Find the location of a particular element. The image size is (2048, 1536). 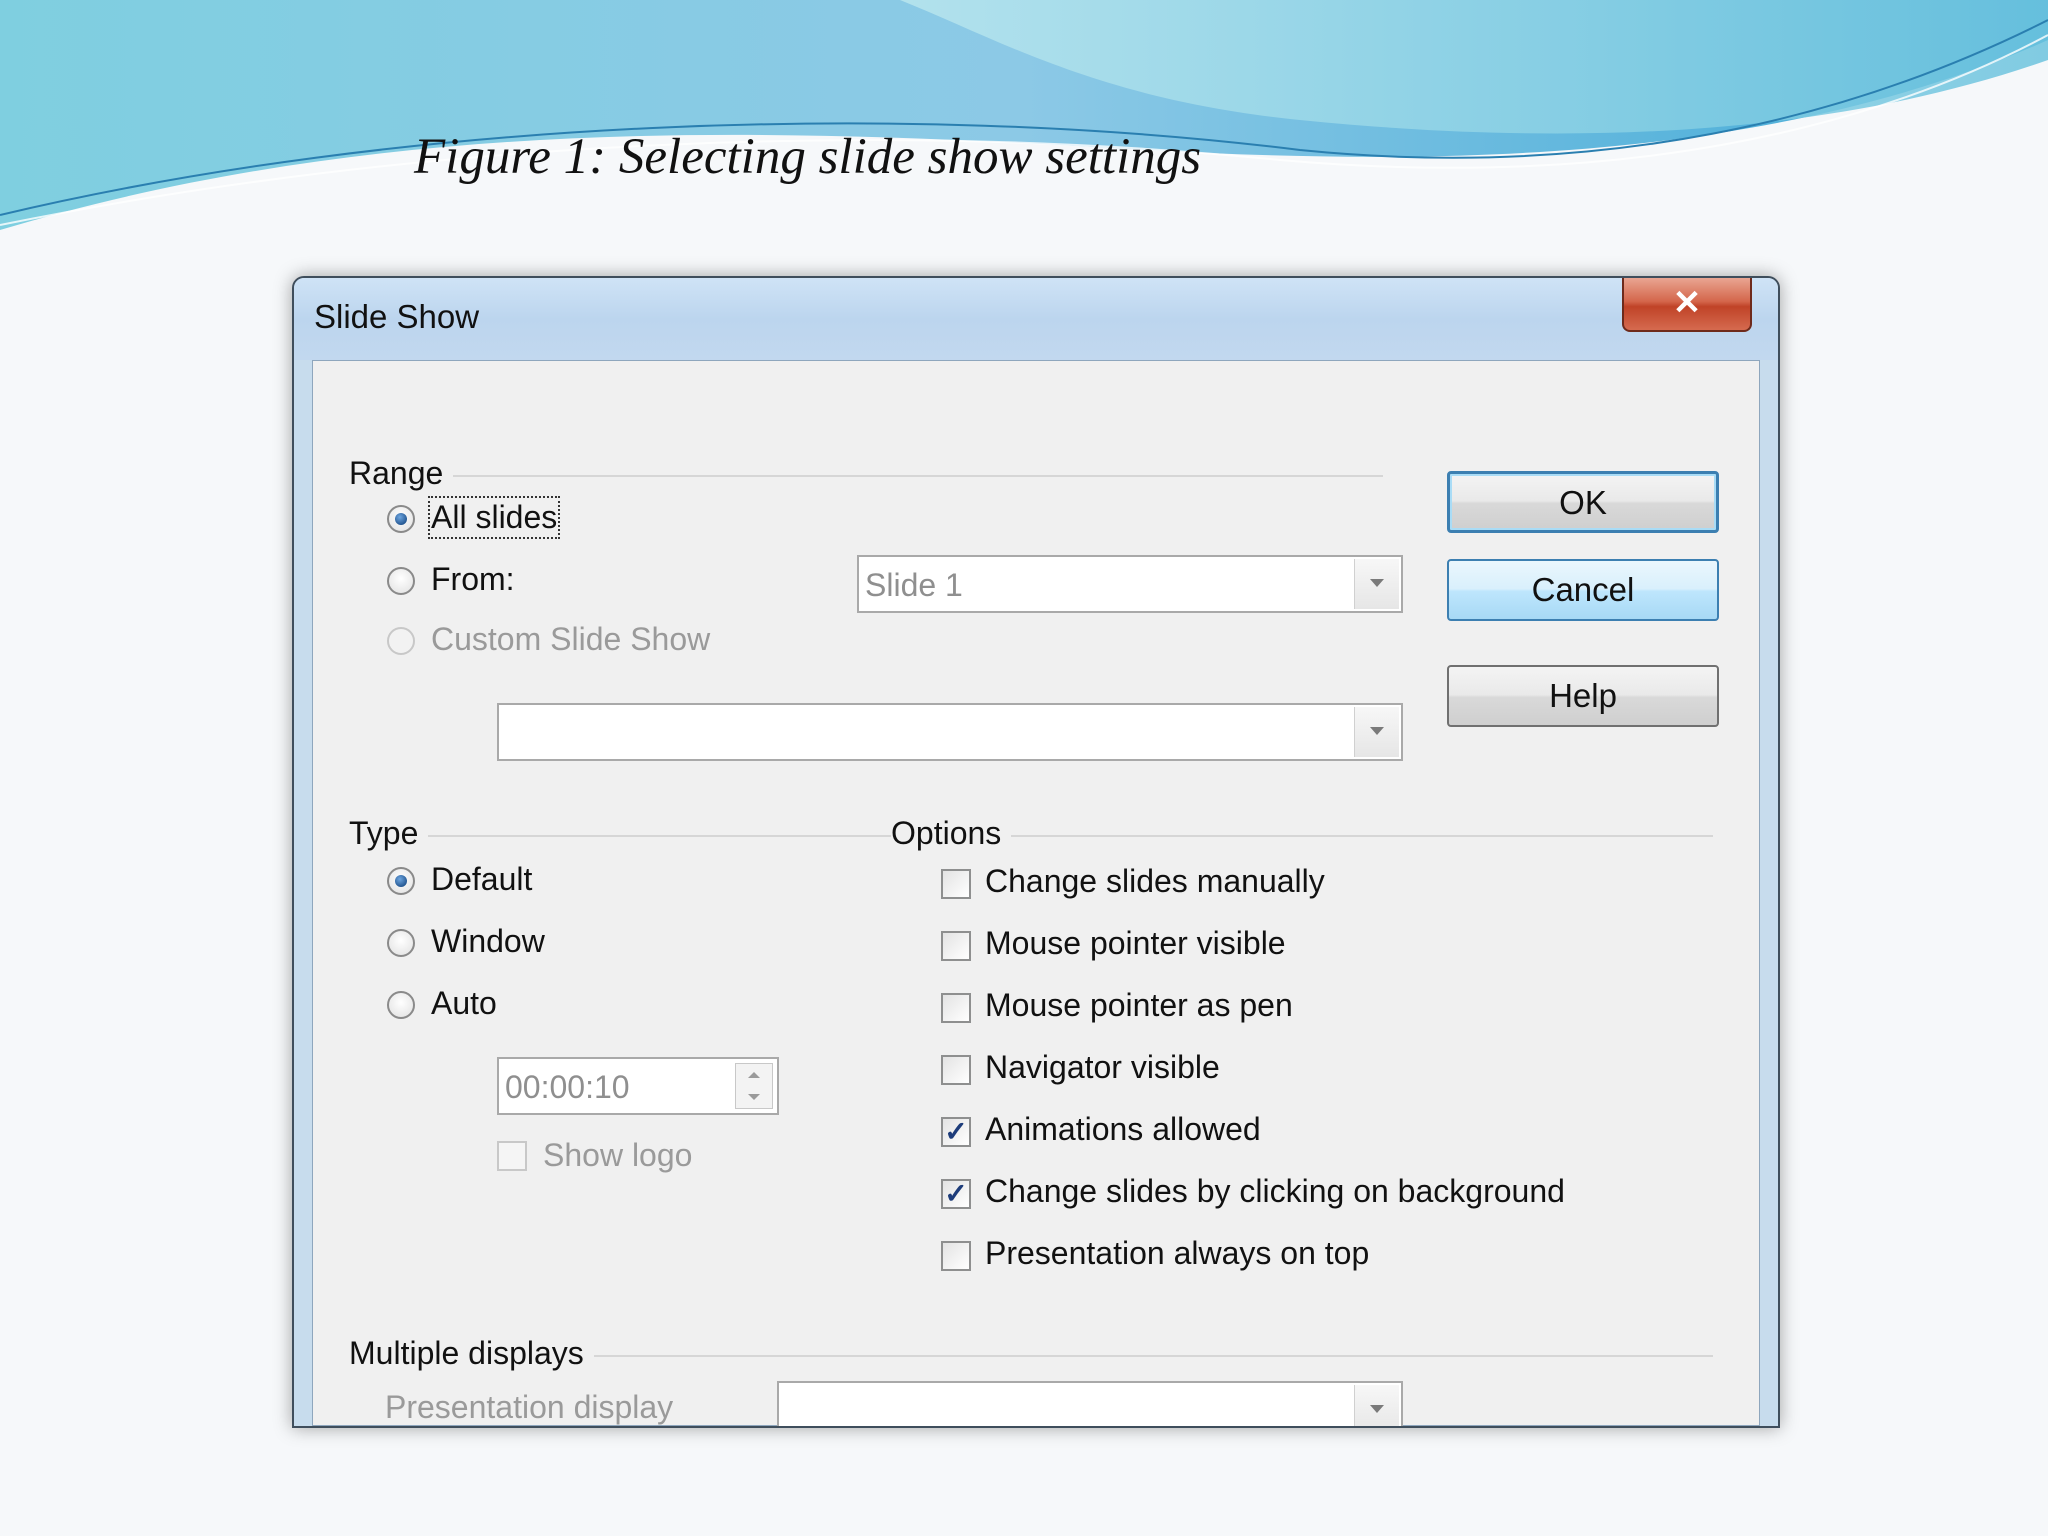

from-slide-value: Slide 1 is located at coordinates (914, 585).